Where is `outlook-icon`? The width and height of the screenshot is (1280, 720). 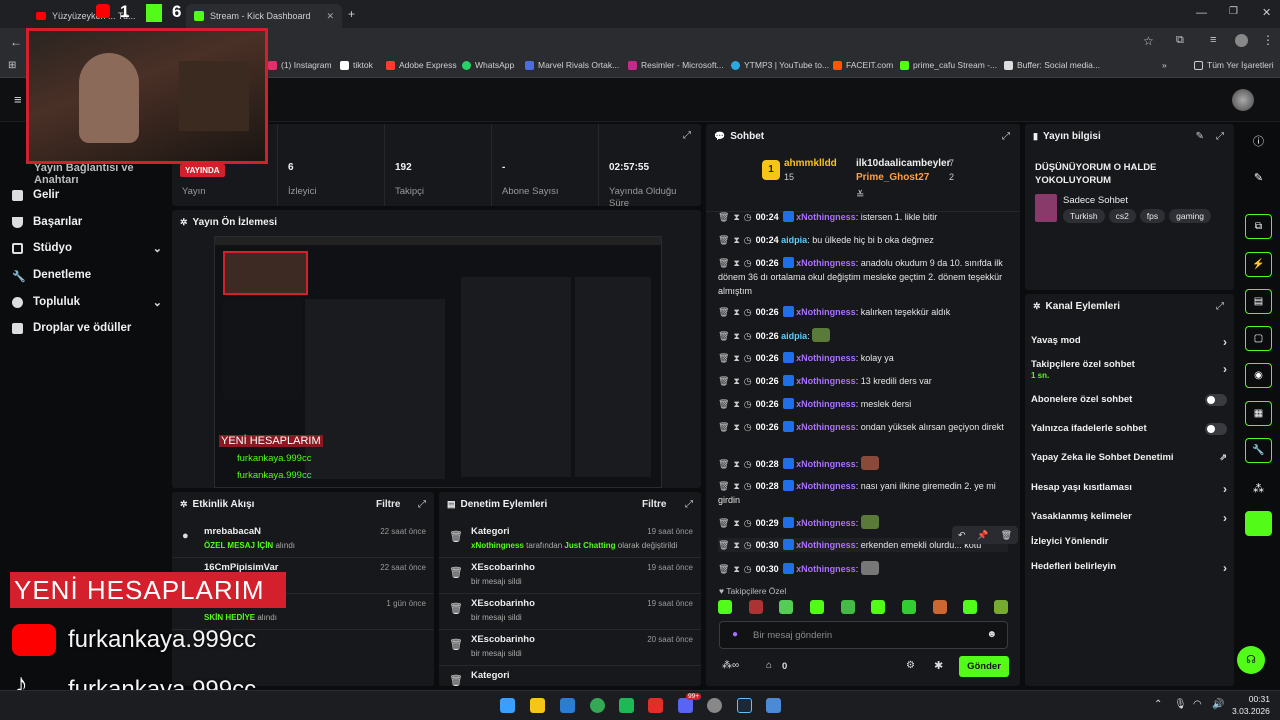
outlook-icon is located at coordinates (567, 705).